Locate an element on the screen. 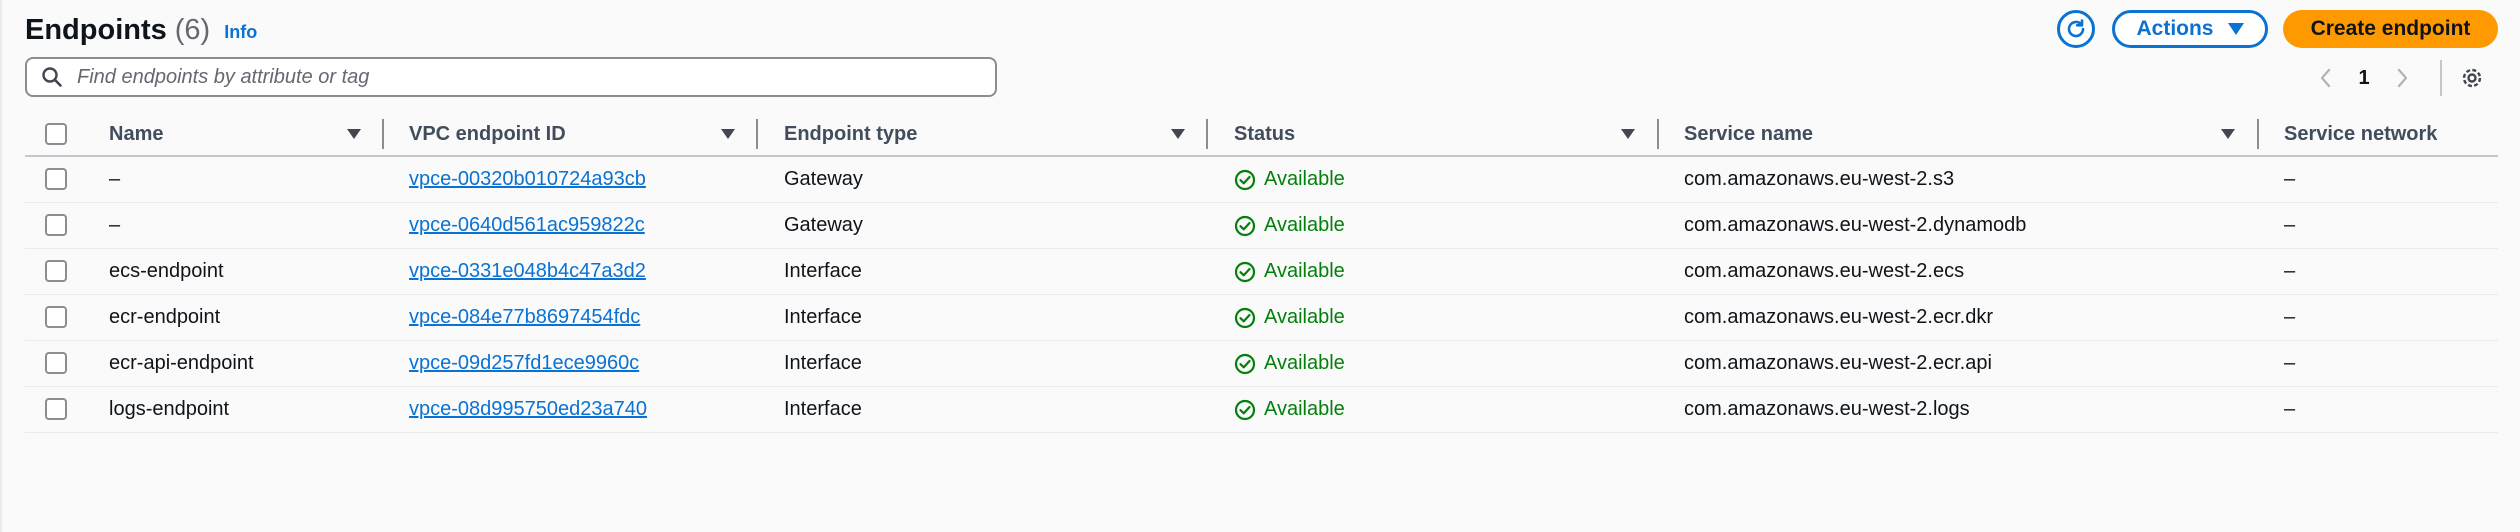  refresh-icon is located at coordinates (2076, 28).